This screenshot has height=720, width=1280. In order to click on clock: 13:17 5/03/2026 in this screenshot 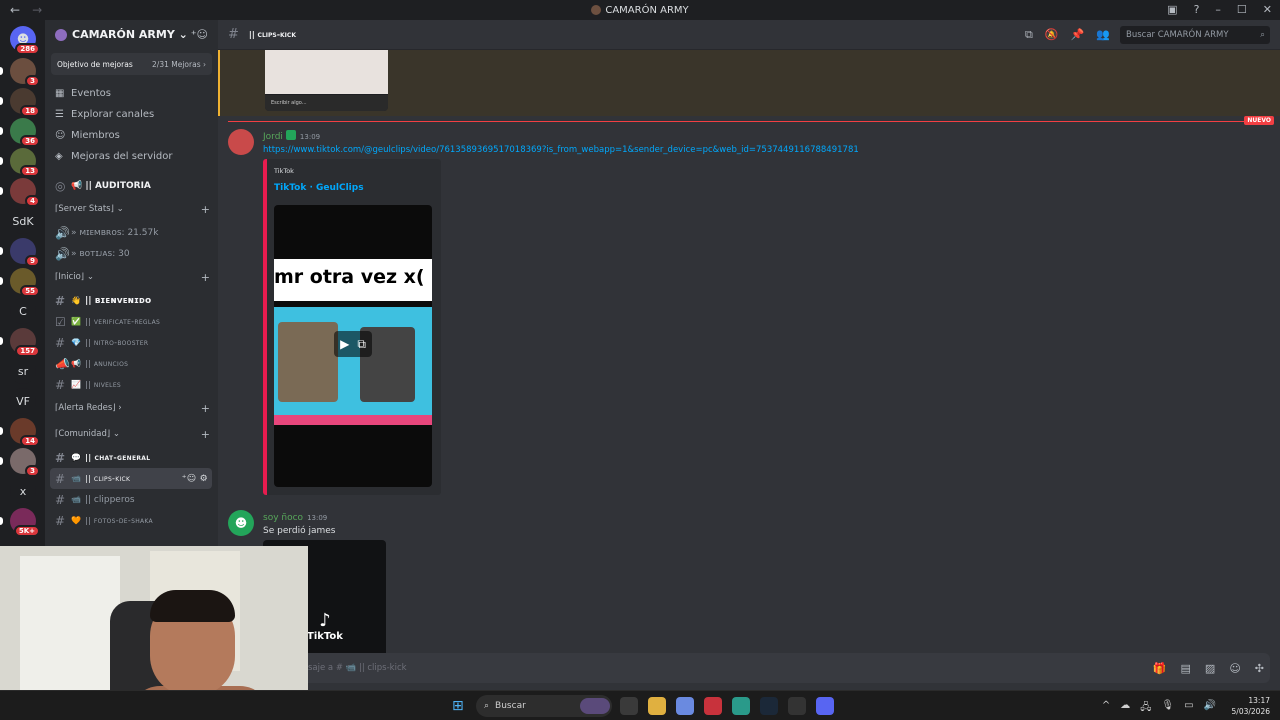, I will do `click(1251, 706)`.